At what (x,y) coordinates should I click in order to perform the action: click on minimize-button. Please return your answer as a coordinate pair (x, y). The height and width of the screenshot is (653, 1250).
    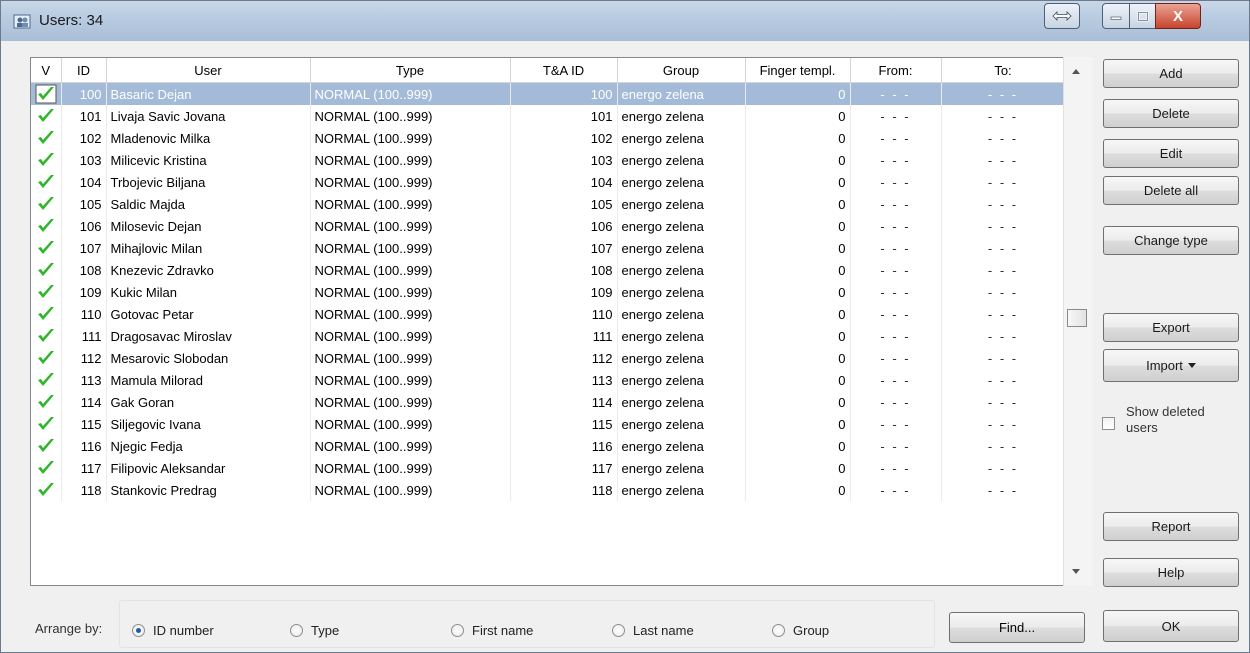
    Looking at the image, I should click on (1116, 16).